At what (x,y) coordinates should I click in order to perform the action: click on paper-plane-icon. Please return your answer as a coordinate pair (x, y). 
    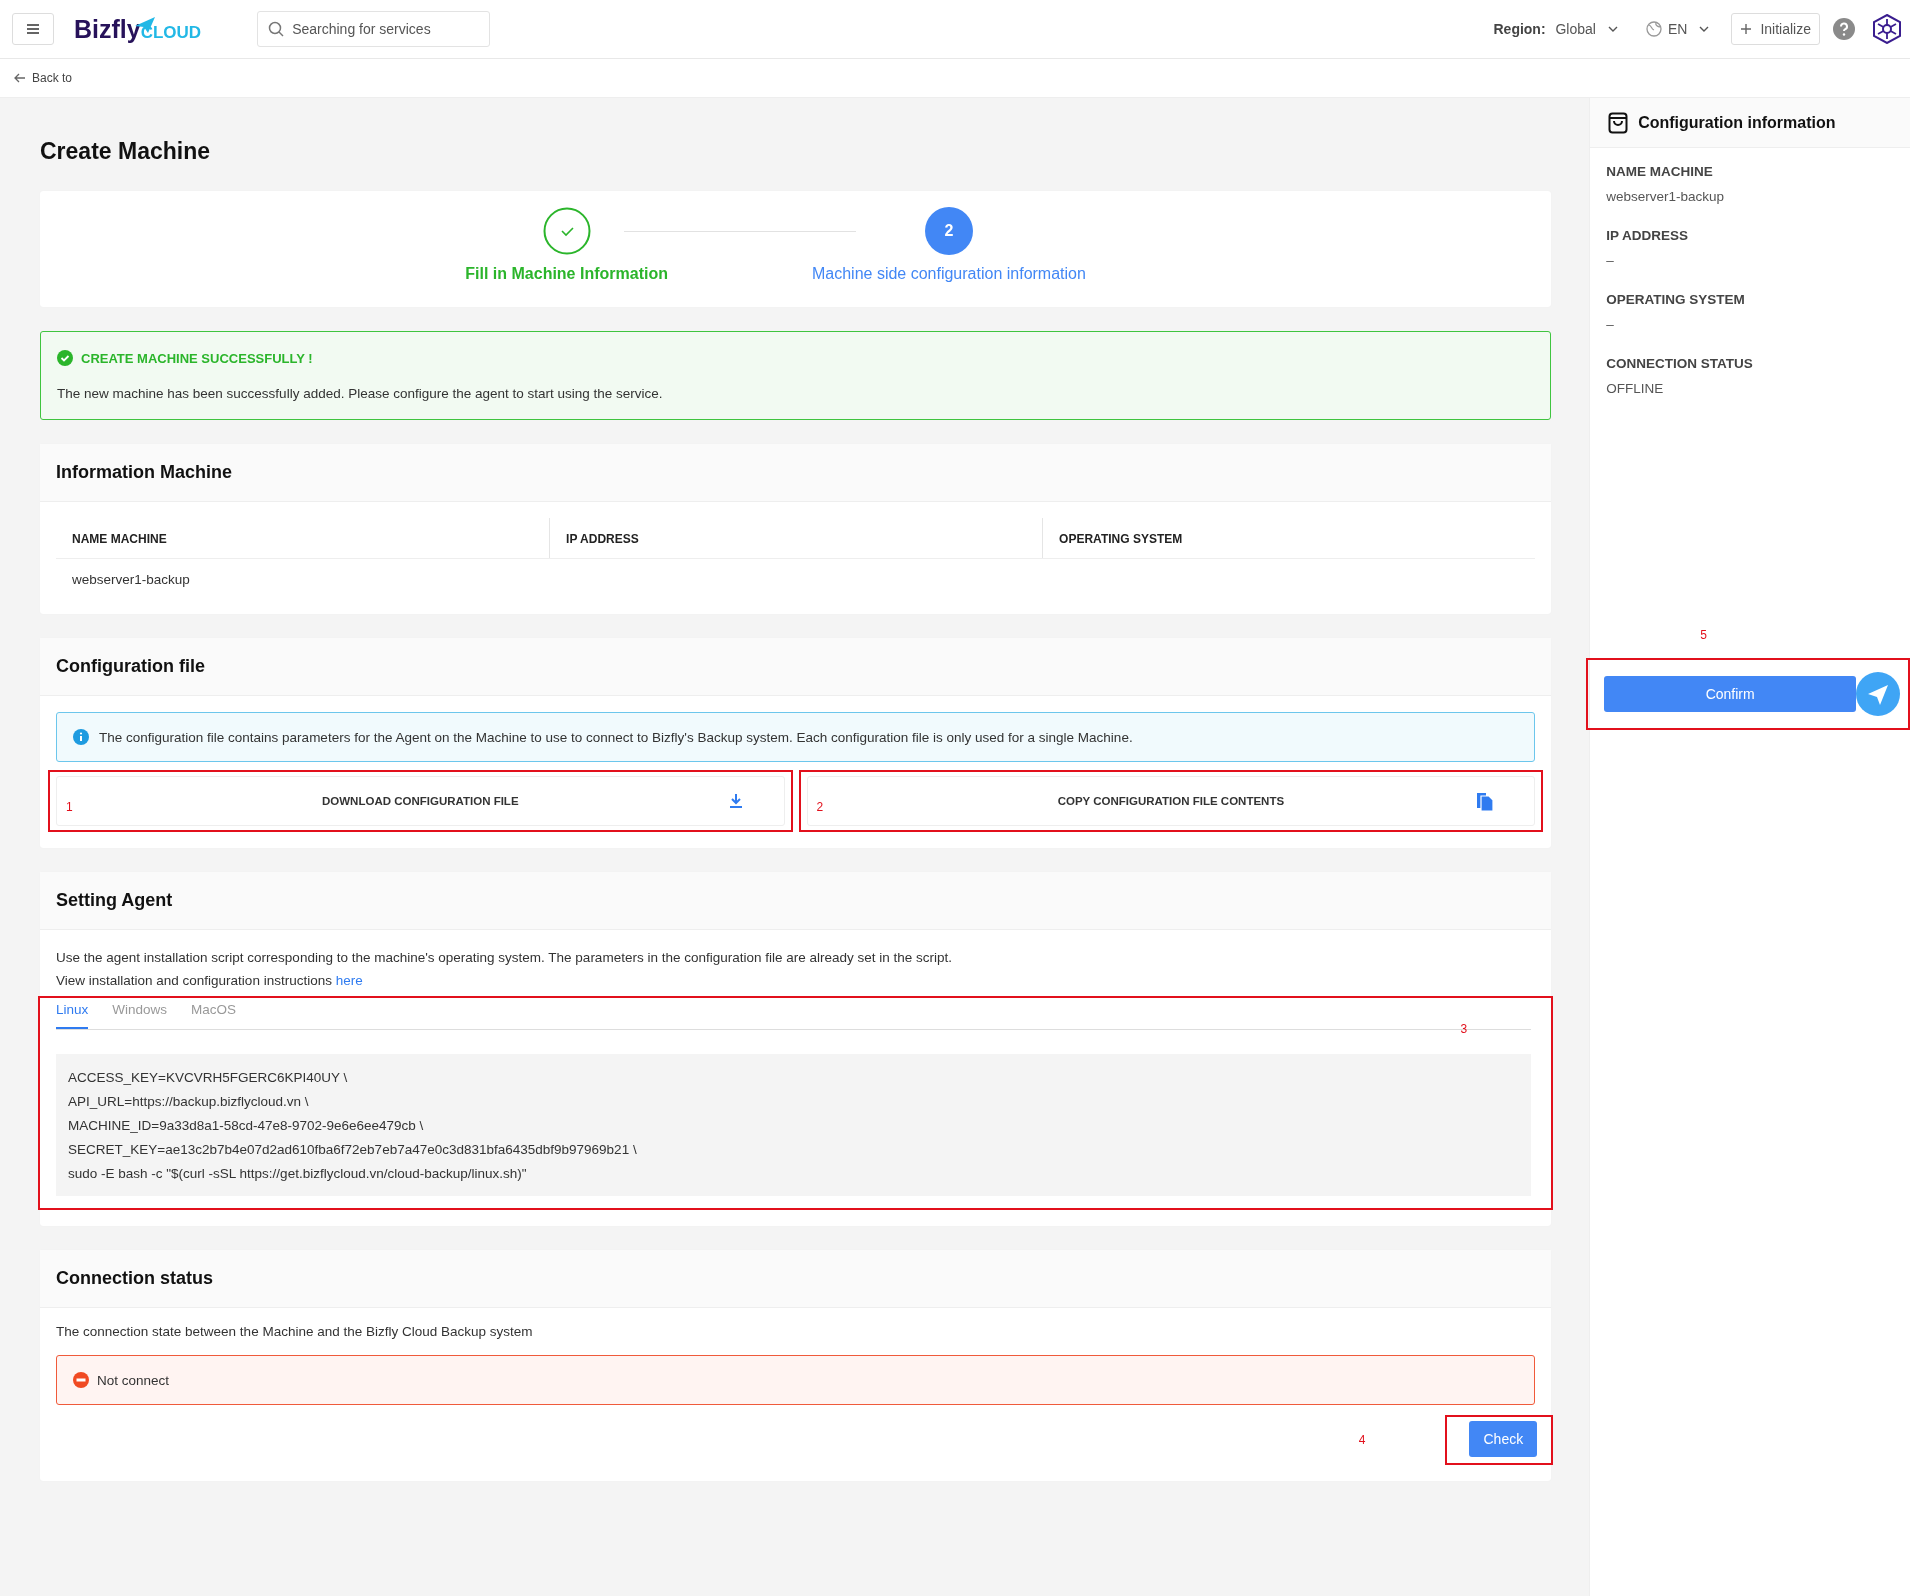
    Looking at the image, I should click on (1878, 694).